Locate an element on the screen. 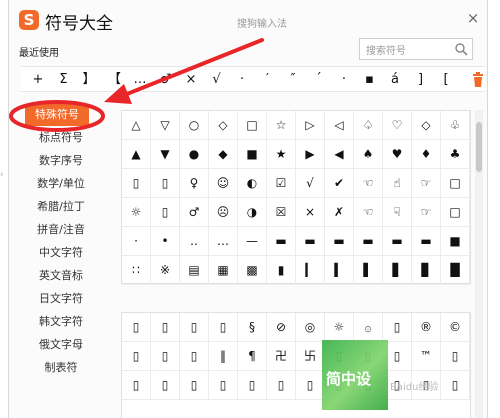 This screenshot has height=418, width=500. symbol-cell: ▦ is located at coordinates (223, 270).